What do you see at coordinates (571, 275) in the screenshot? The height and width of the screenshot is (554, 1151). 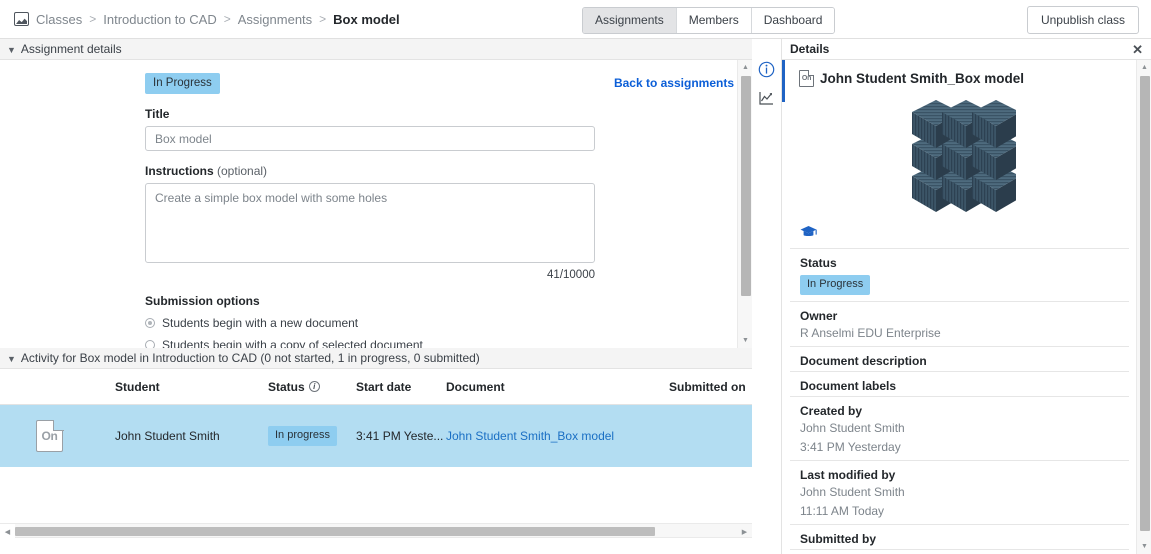 I see `character-counter: 41/10000` at bounding box center [571, 275].